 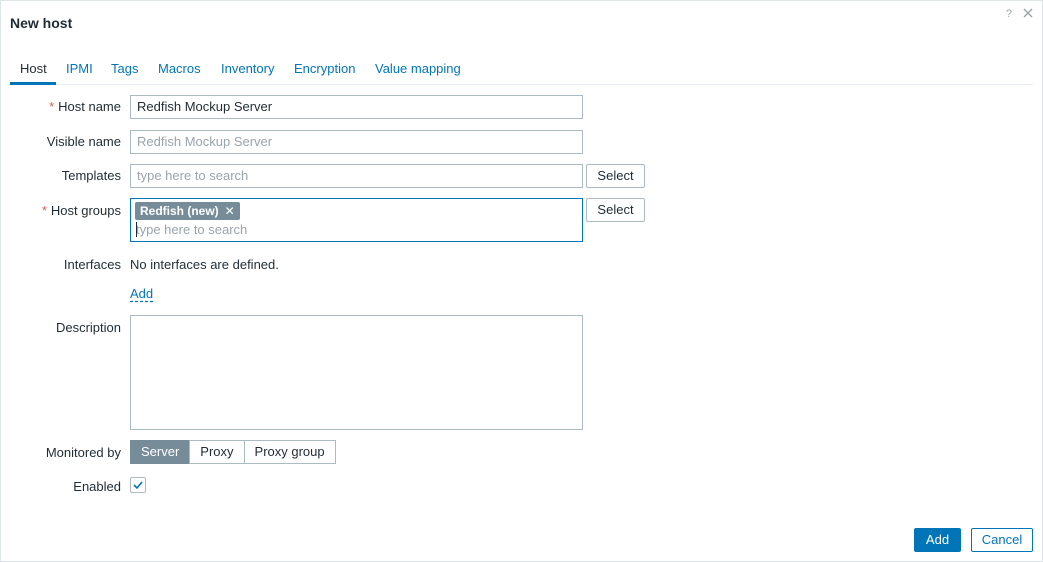 I want to click on tab-macros: Macros, so click(x=179, y=68).